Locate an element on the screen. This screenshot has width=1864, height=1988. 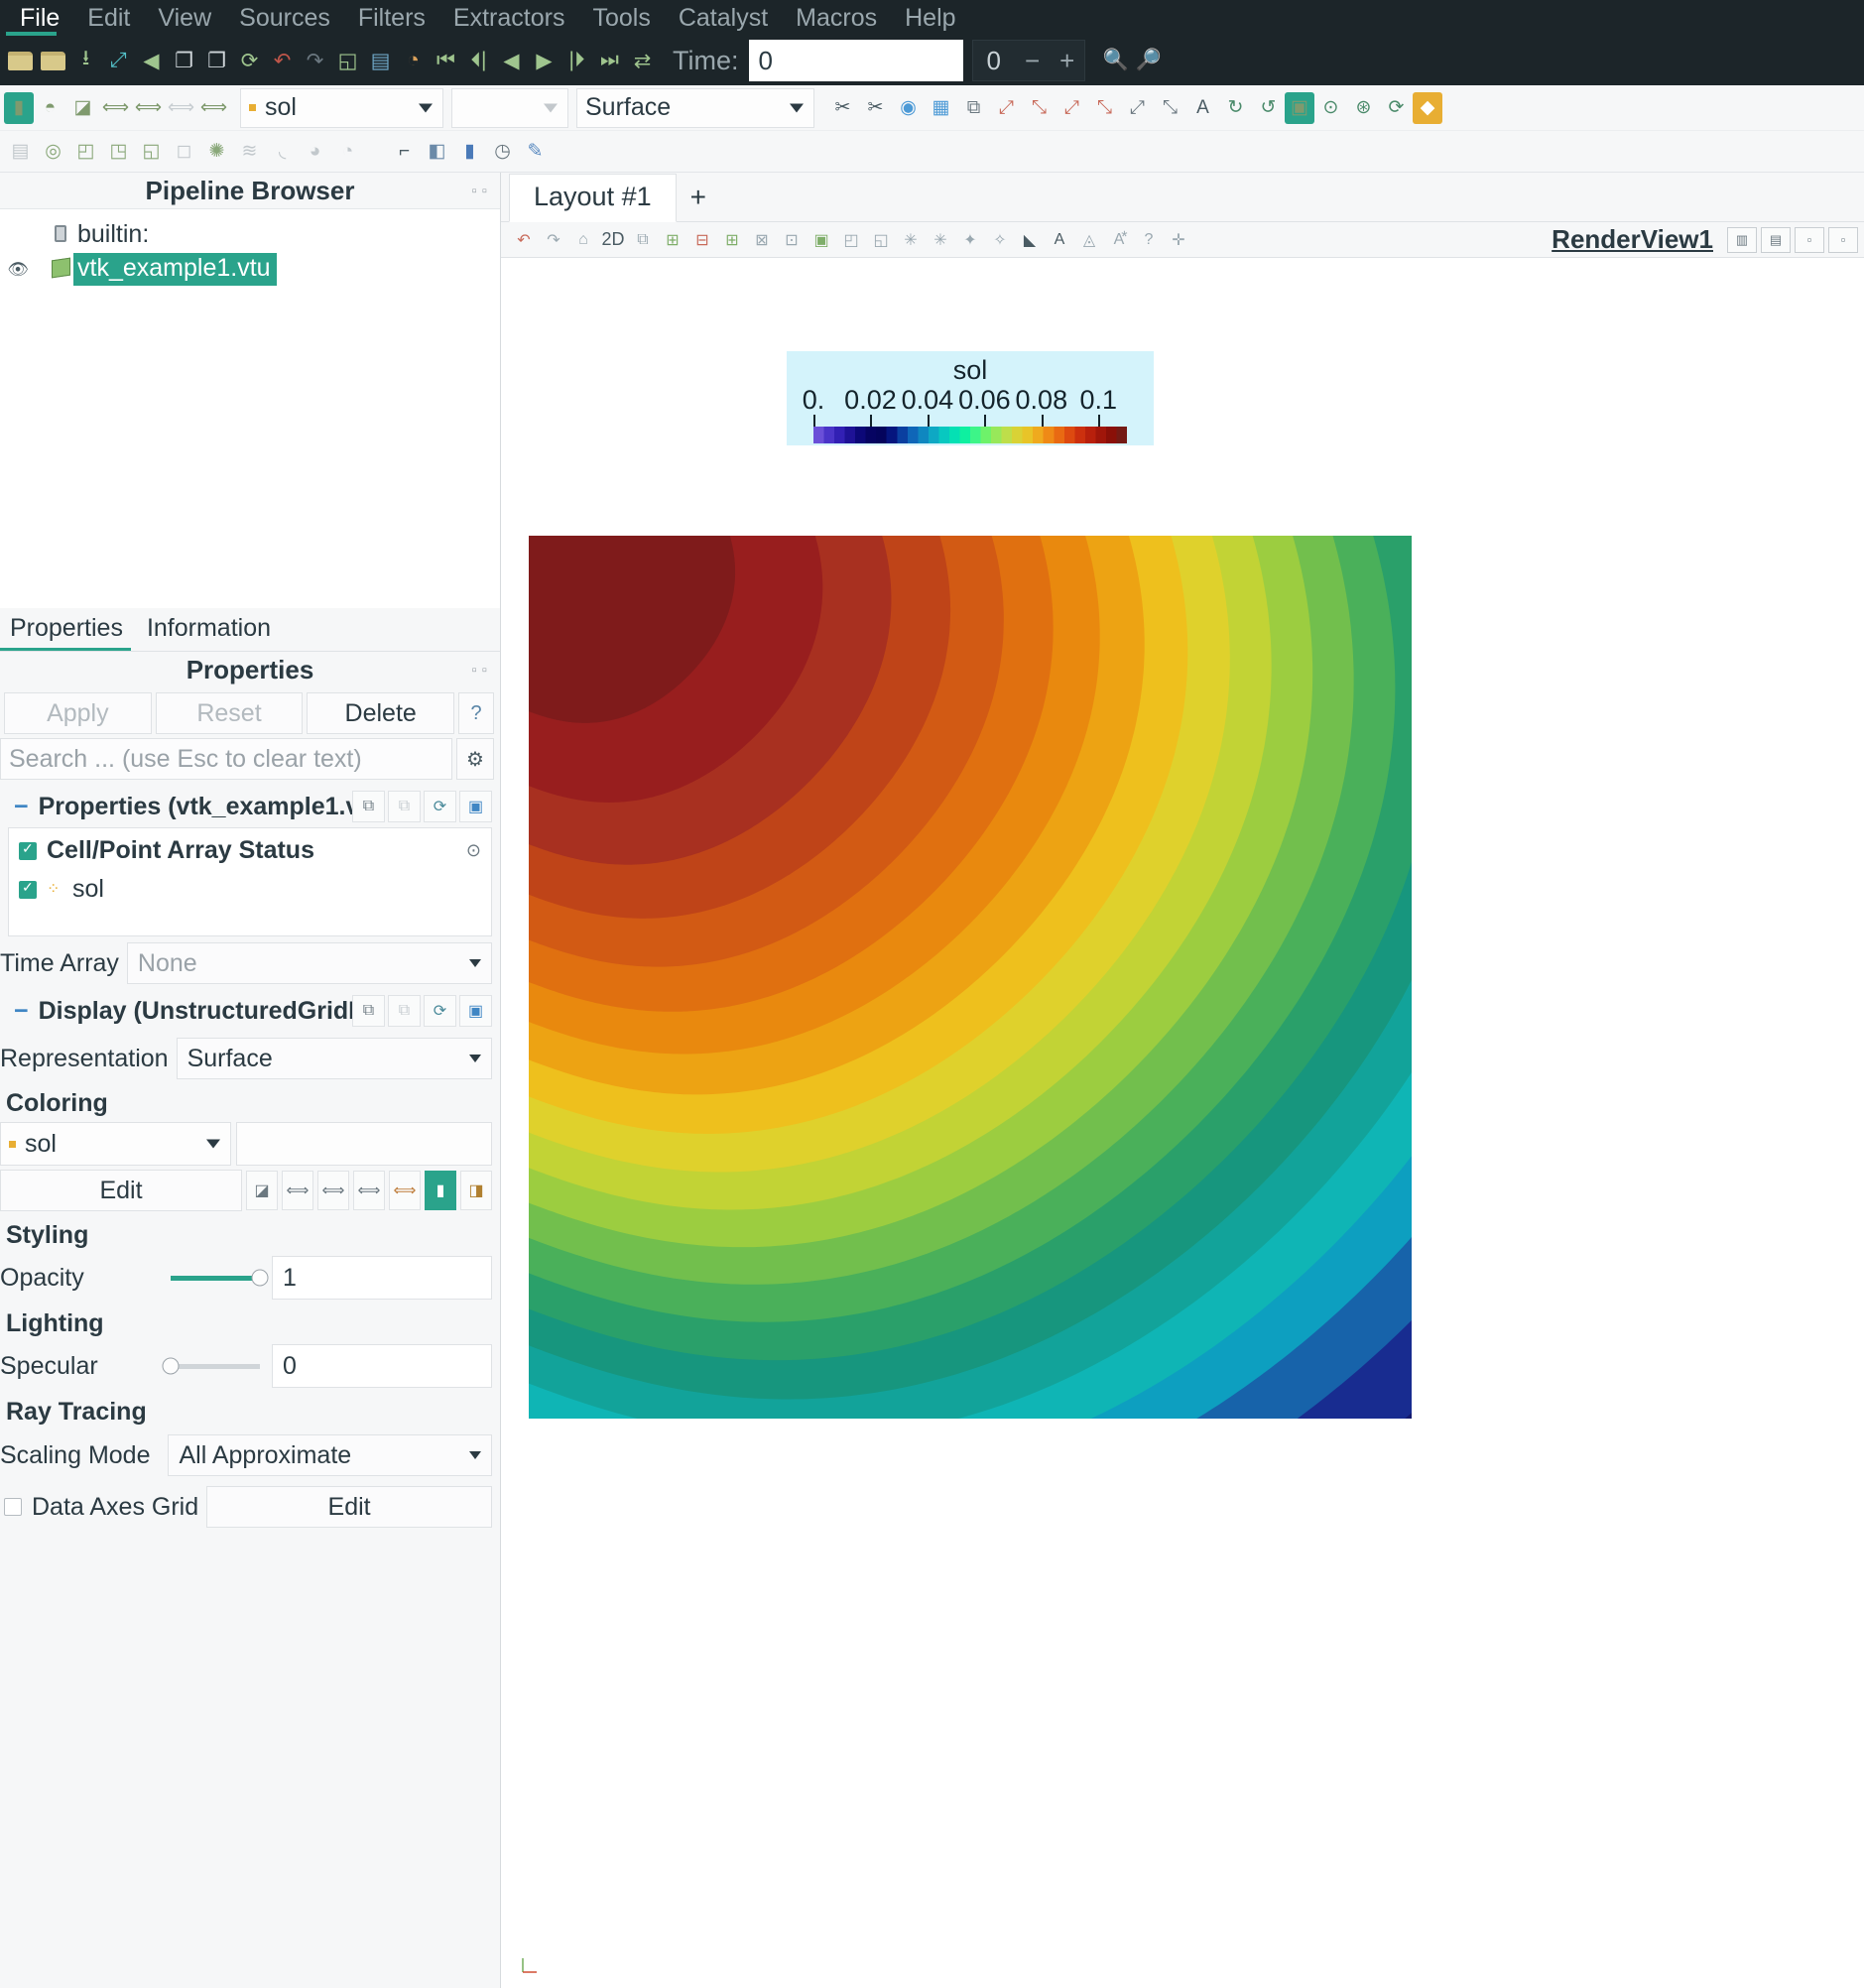
delete-button: Delete is located at coordinates (381, 713).